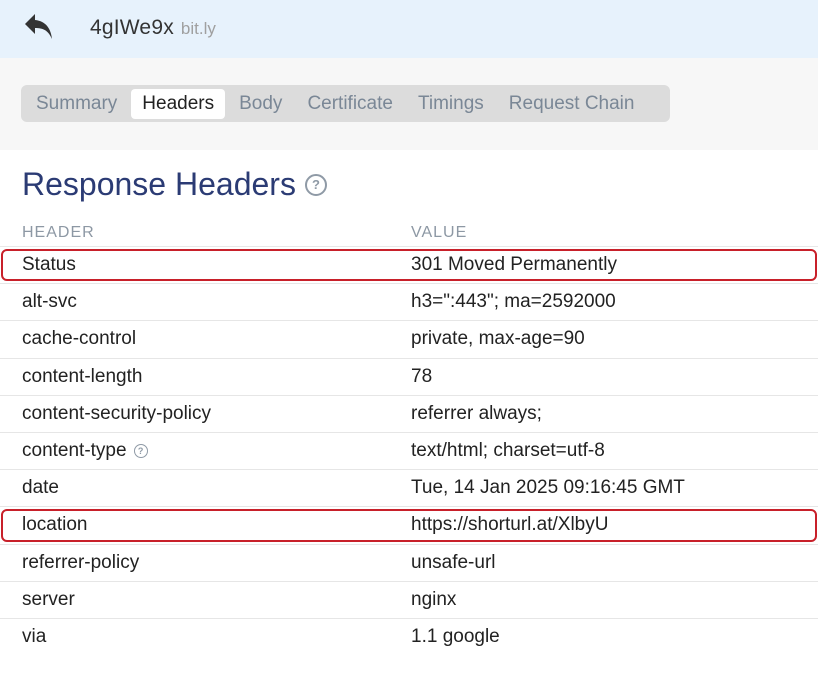  What do you see at coordinates (76, 104) in the screenshot?
I see `tab-summary: Summary` at bounding box center [76, 104].